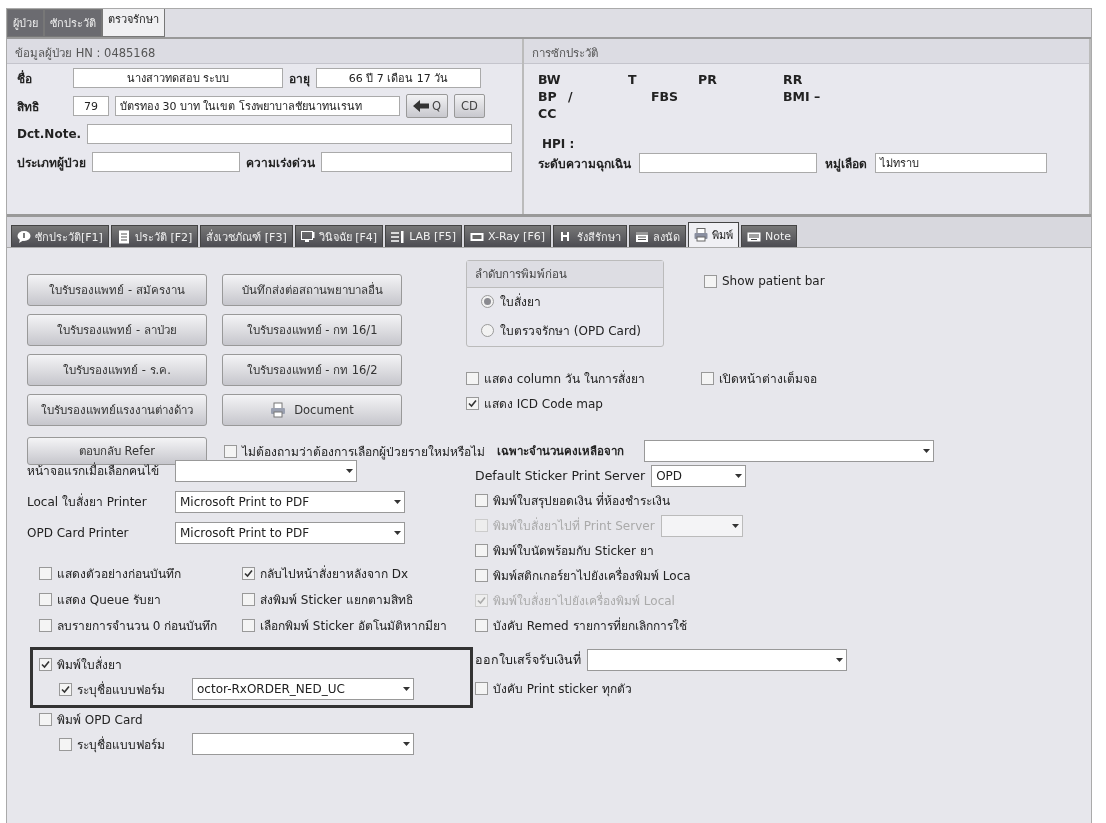 This screenshot has width=1106, height=823. Describe the element at coordinates (137, 626) in the screenshot. I see `checkbox-label: ลบรายการจำนวน 0 ก่อนบันทึก` at that location.